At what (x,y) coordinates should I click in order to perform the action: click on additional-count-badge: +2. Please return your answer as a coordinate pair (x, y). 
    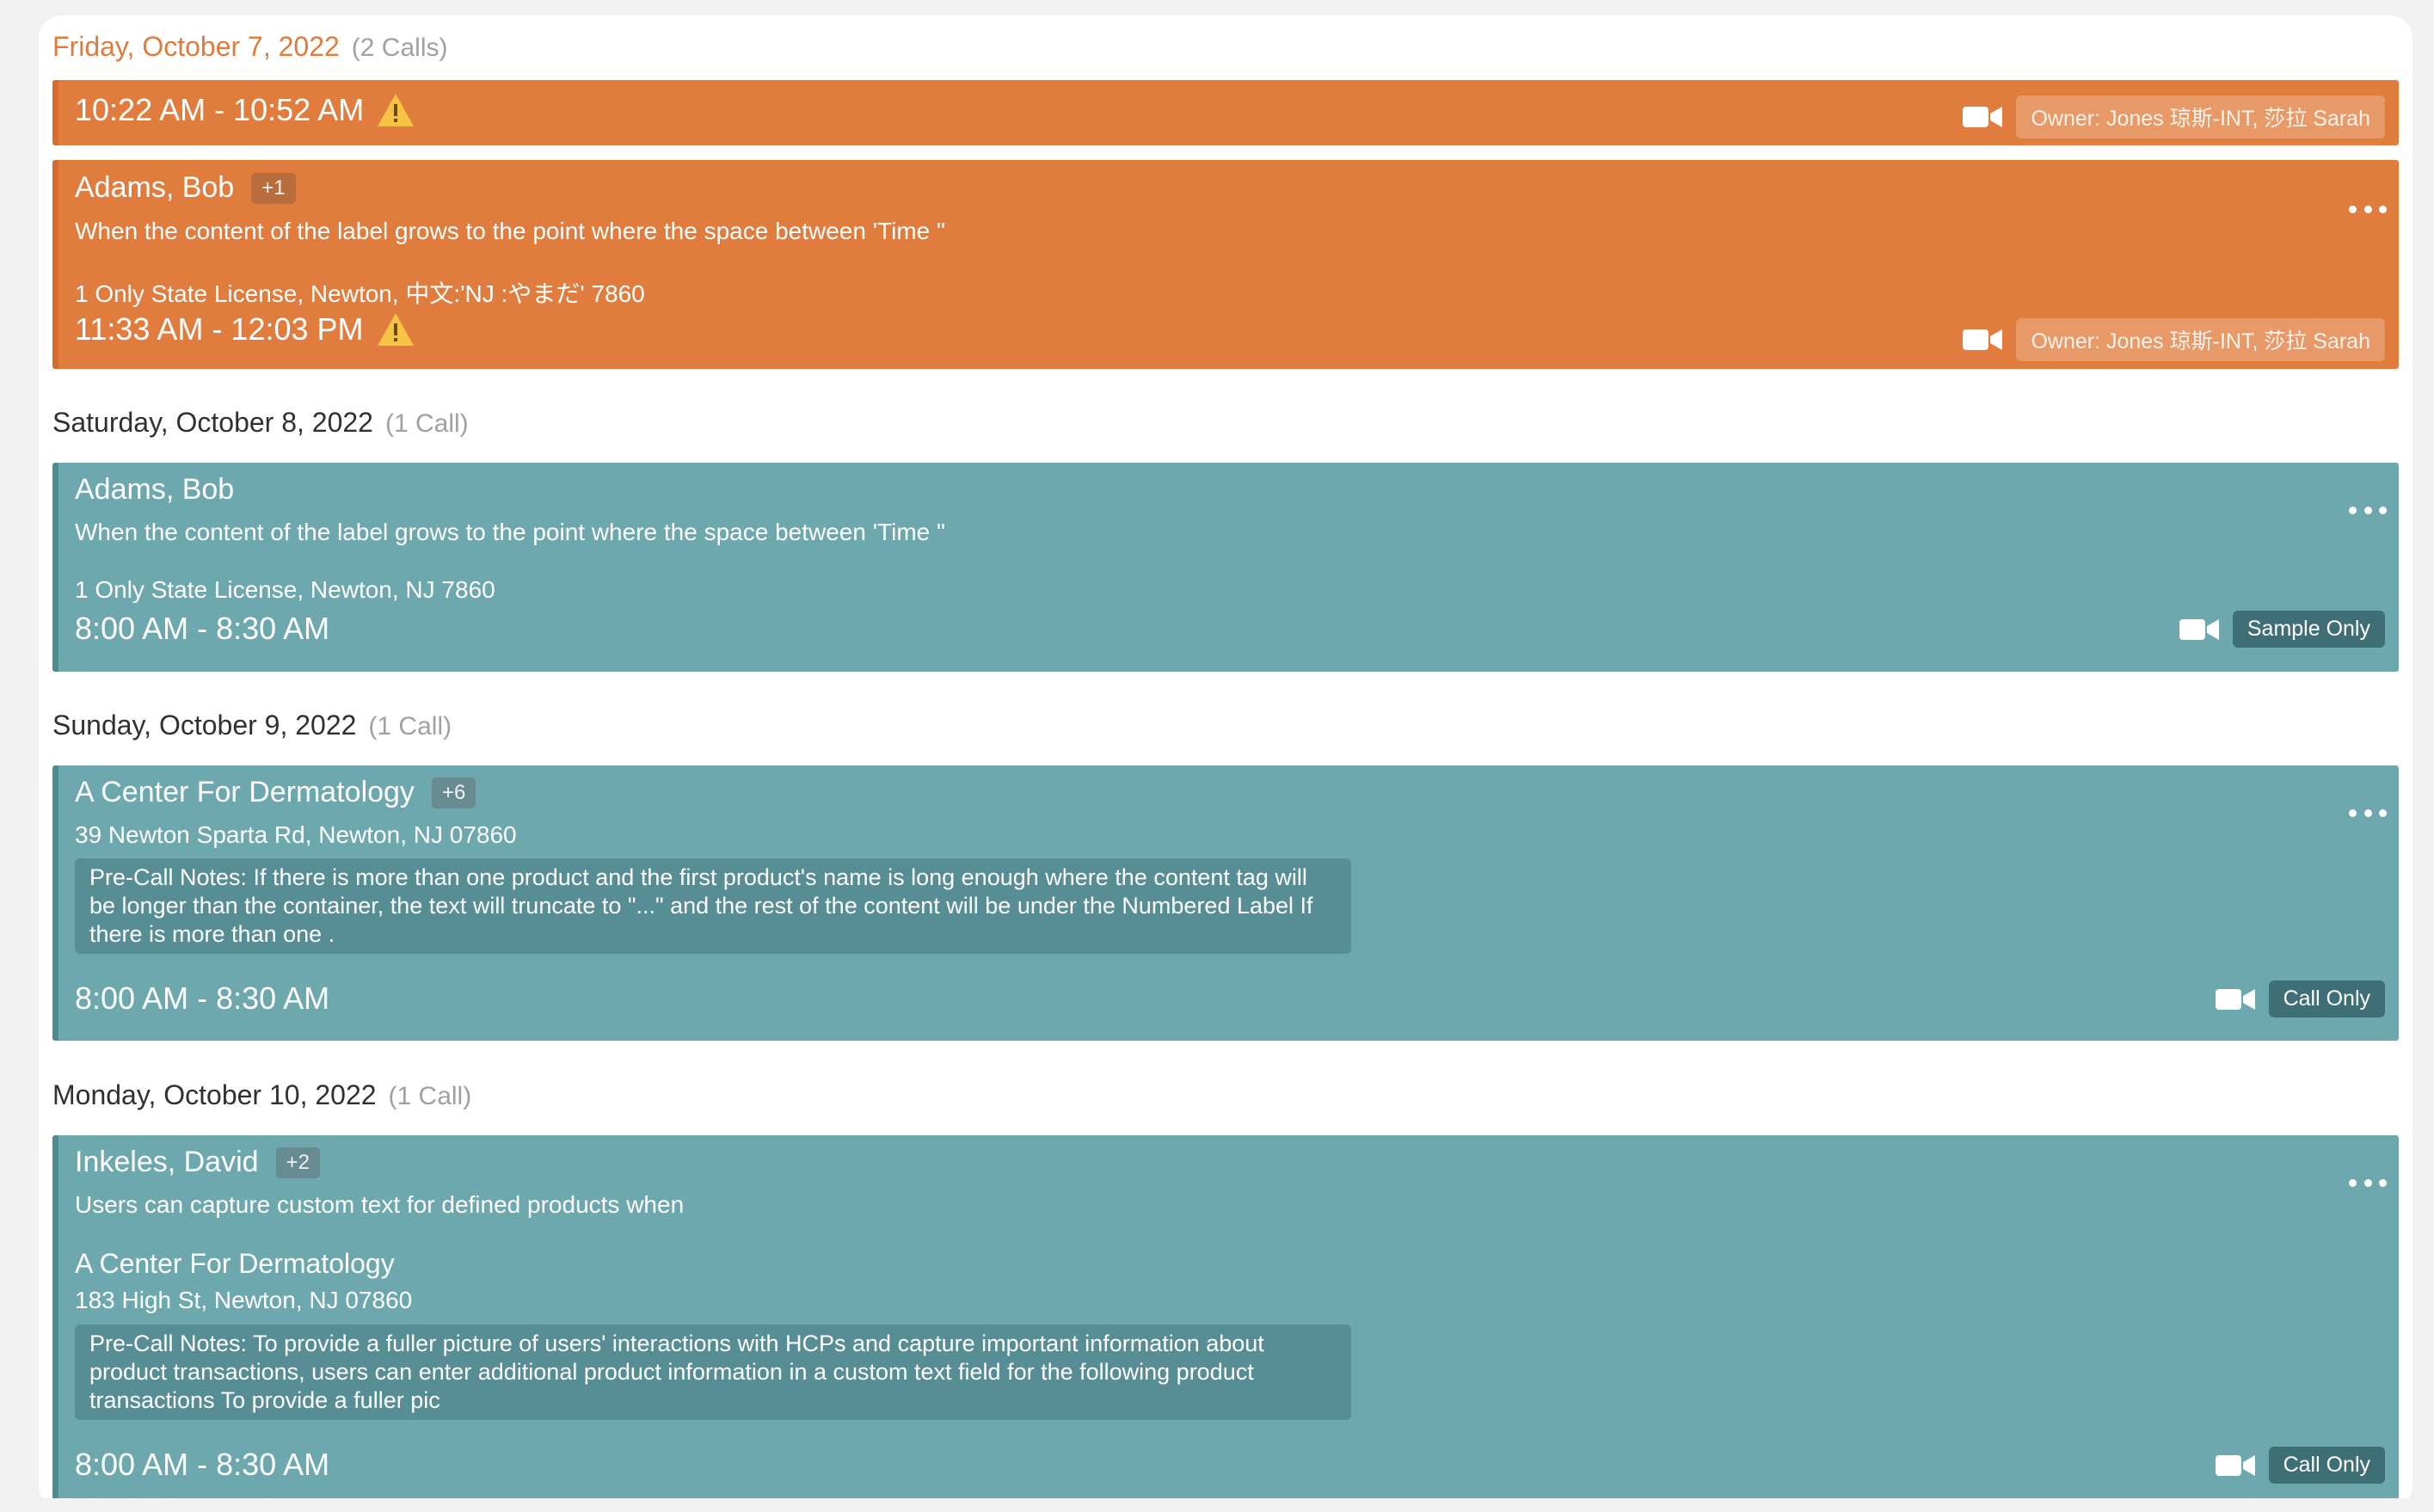
    Looking at the image, I should click on (297, 1162).